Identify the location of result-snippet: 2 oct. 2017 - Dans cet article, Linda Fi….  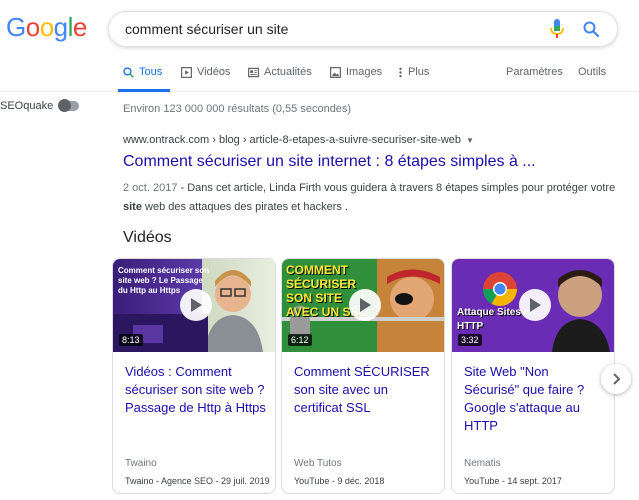
(373, 198).